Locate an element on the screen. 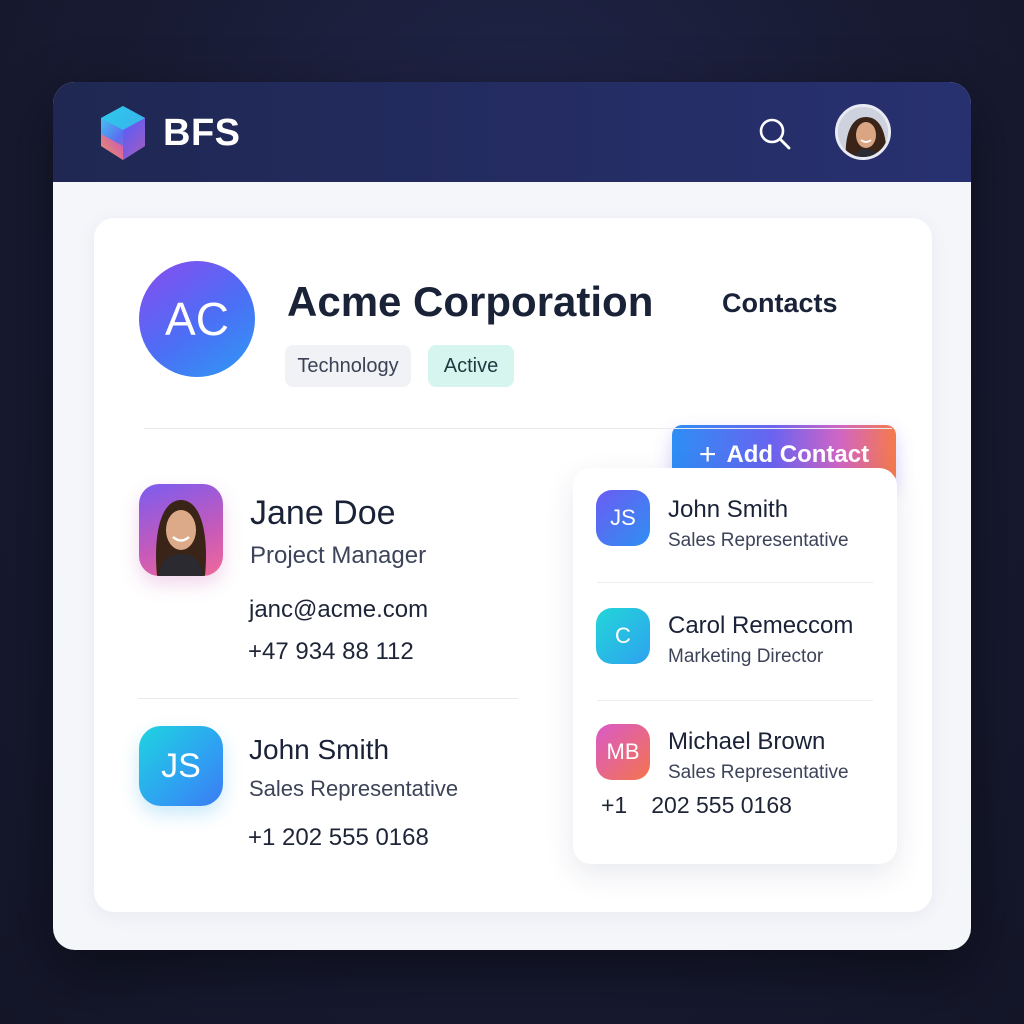  list-item-name: Michael Brown is located at coordinates (746, 742).